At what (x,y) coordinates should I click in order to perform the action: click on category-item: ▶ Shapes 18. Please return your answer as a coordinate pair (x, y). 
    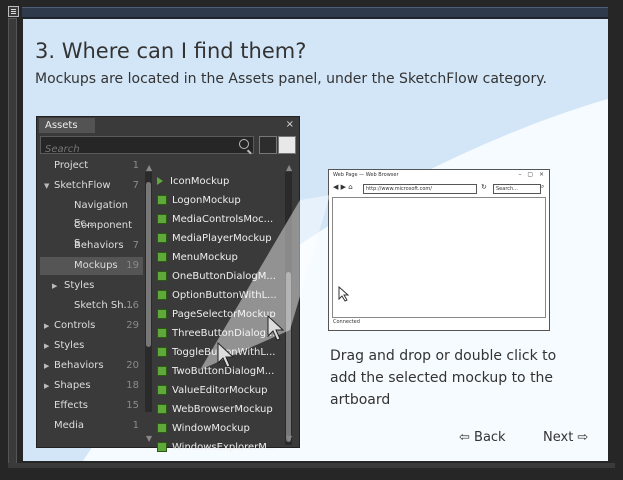
    Looking at the image, I should click on (91, 386).